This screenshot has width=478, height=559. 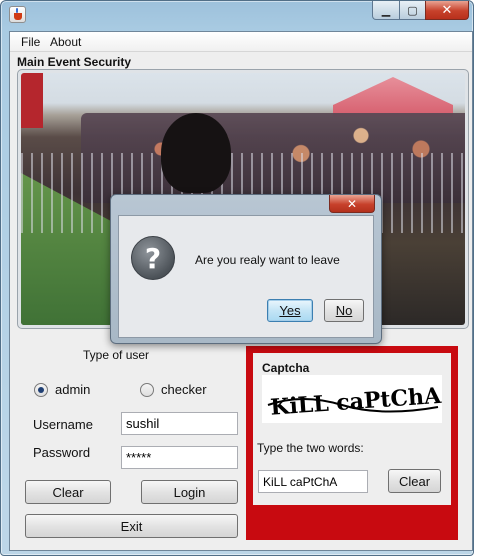 I want to click on captcha-prompt: Type the two words:, so click(x=310, y=448).